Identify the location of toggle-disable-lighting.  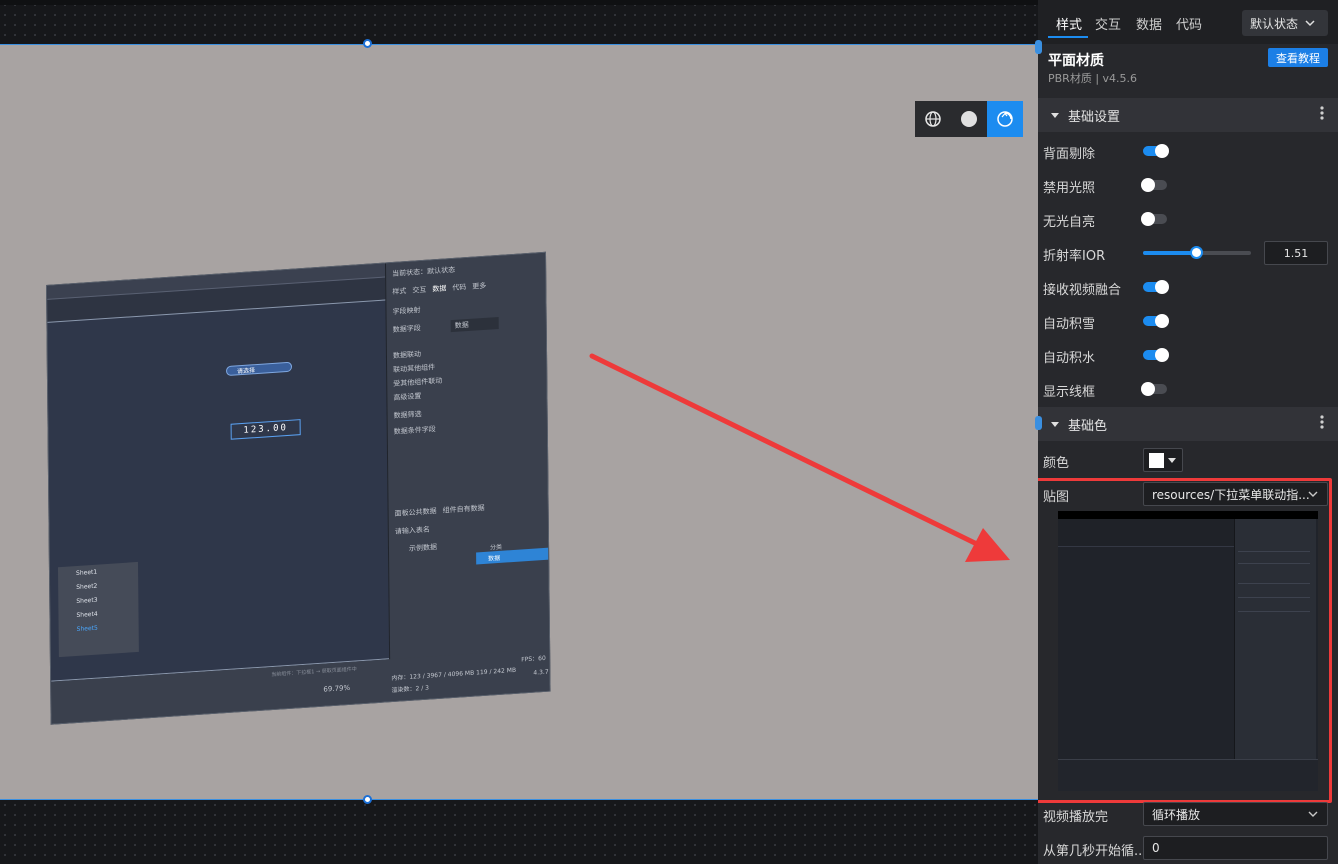
(1154, 185).